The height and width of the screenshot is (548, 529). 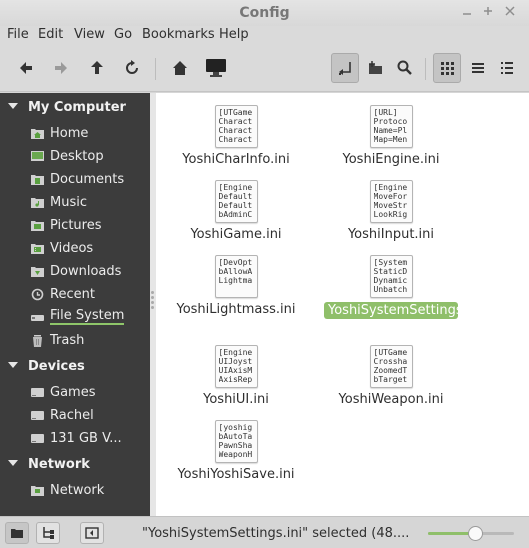 I want to click on home-button, so click(x=180, y=68).